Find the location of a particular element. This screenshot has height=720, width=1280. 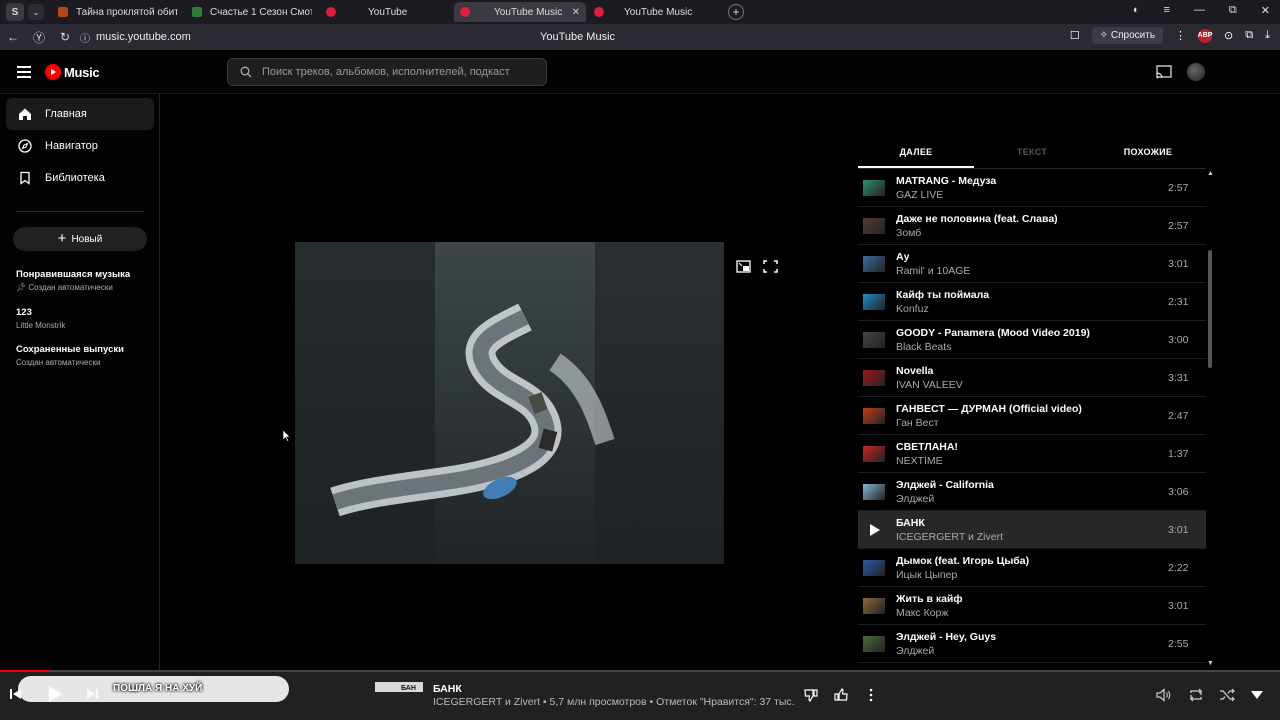

sidebar-item-explore: Навигатор is located at coordinates (80, 146).